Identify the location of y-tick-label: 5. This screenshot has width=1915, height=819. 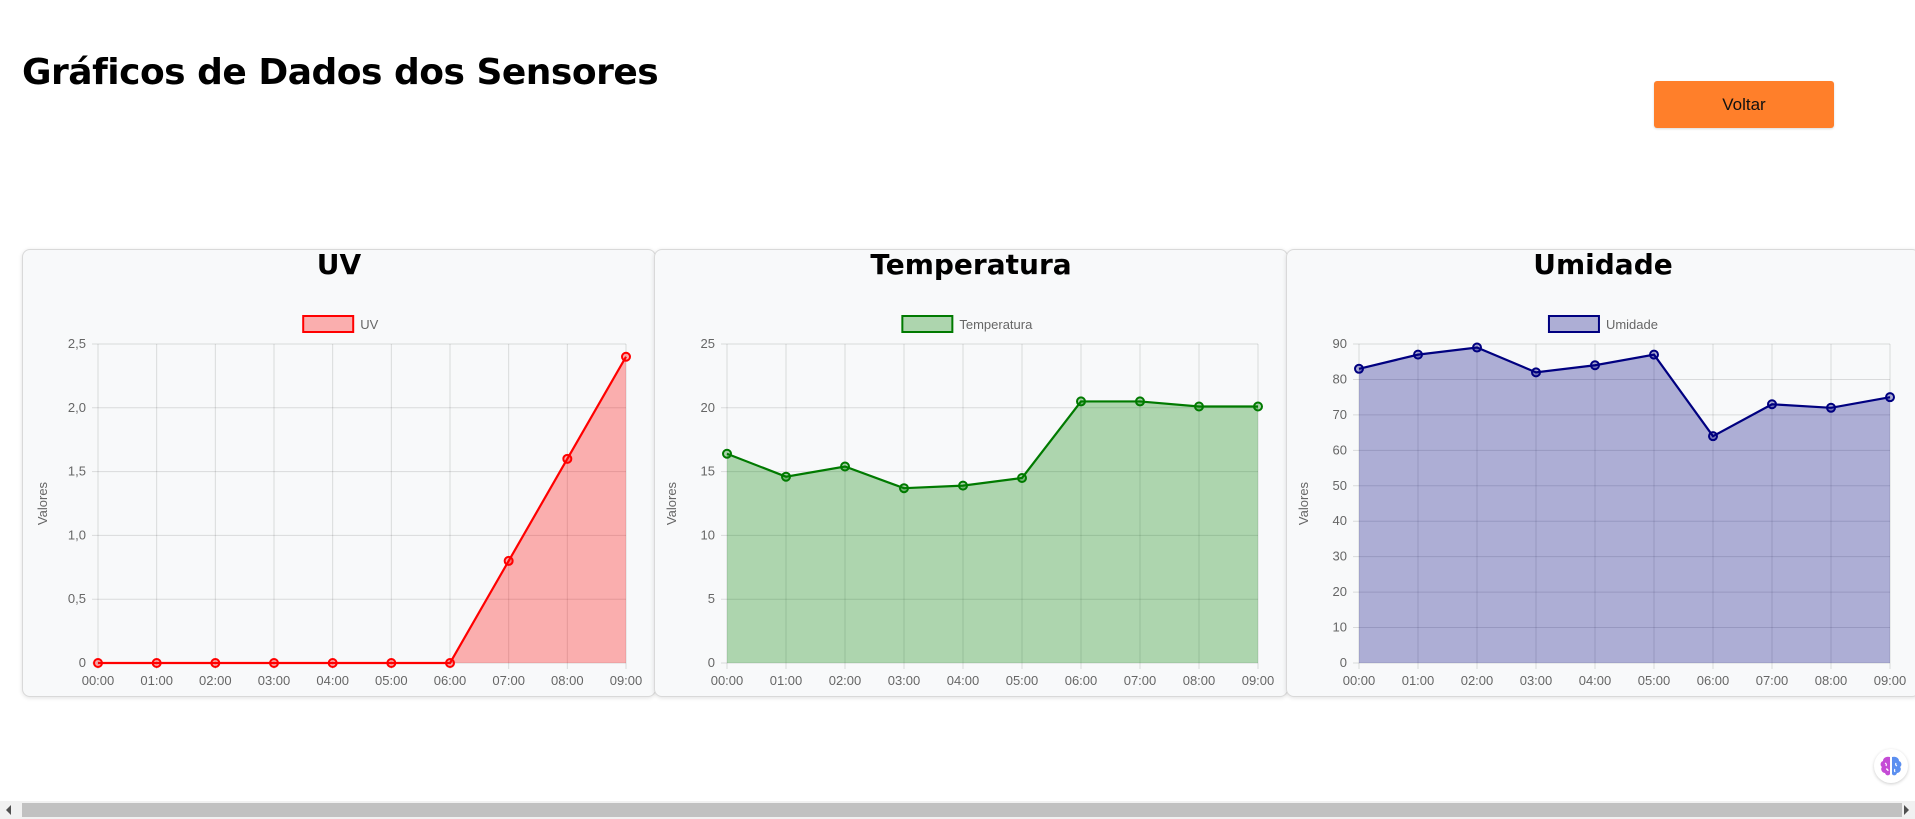
(711, 598).